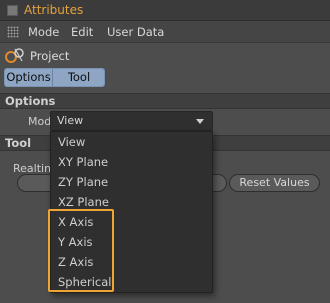 The height and width of the screenshot is (303, 330). Describe the element at coordinates (83, 182) in the screenshot. I see `option-zy-plane: ZY Plane` at that location.